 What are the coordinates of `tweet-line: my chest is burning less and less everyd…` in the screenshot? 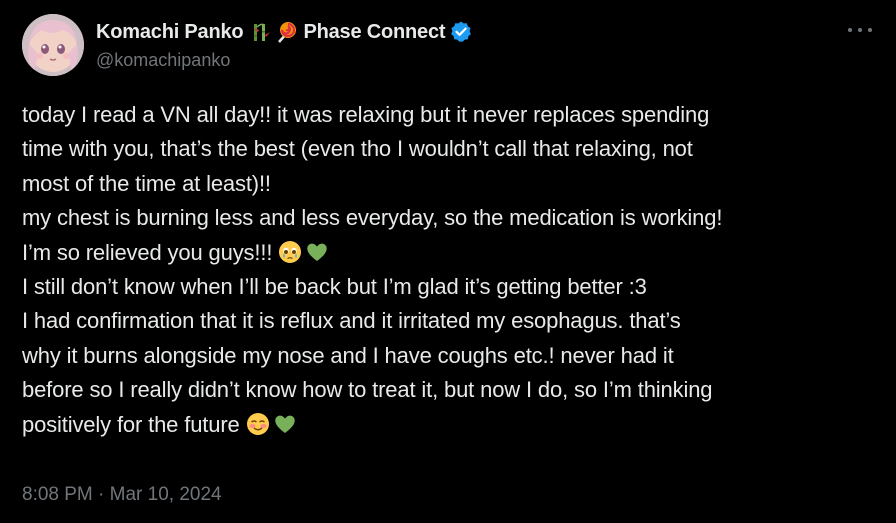 It's located at (372, 218).